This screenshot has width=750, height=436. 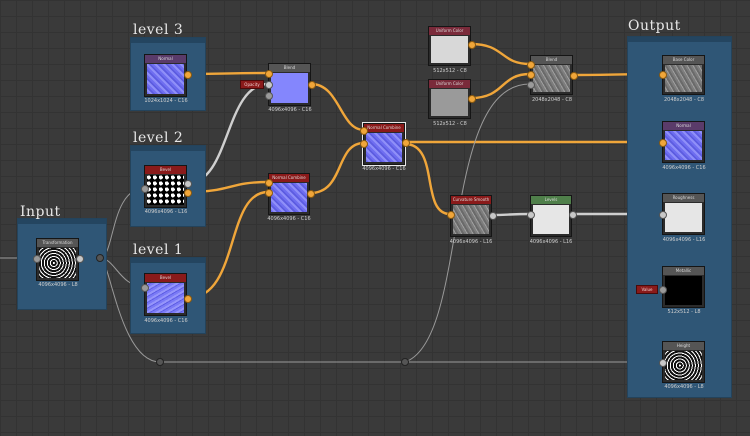 I want to click on levels-node: Levels, so click(x=551, y=216).